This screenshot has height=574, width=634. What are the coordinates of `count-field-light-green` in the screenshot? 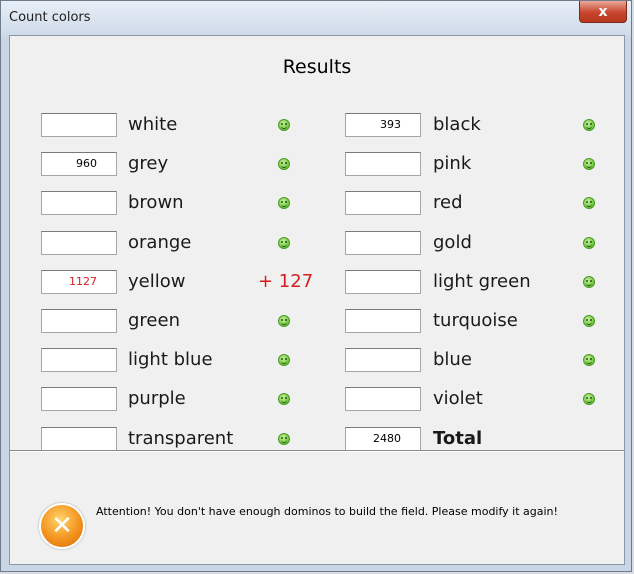 It's located at (383, 281).